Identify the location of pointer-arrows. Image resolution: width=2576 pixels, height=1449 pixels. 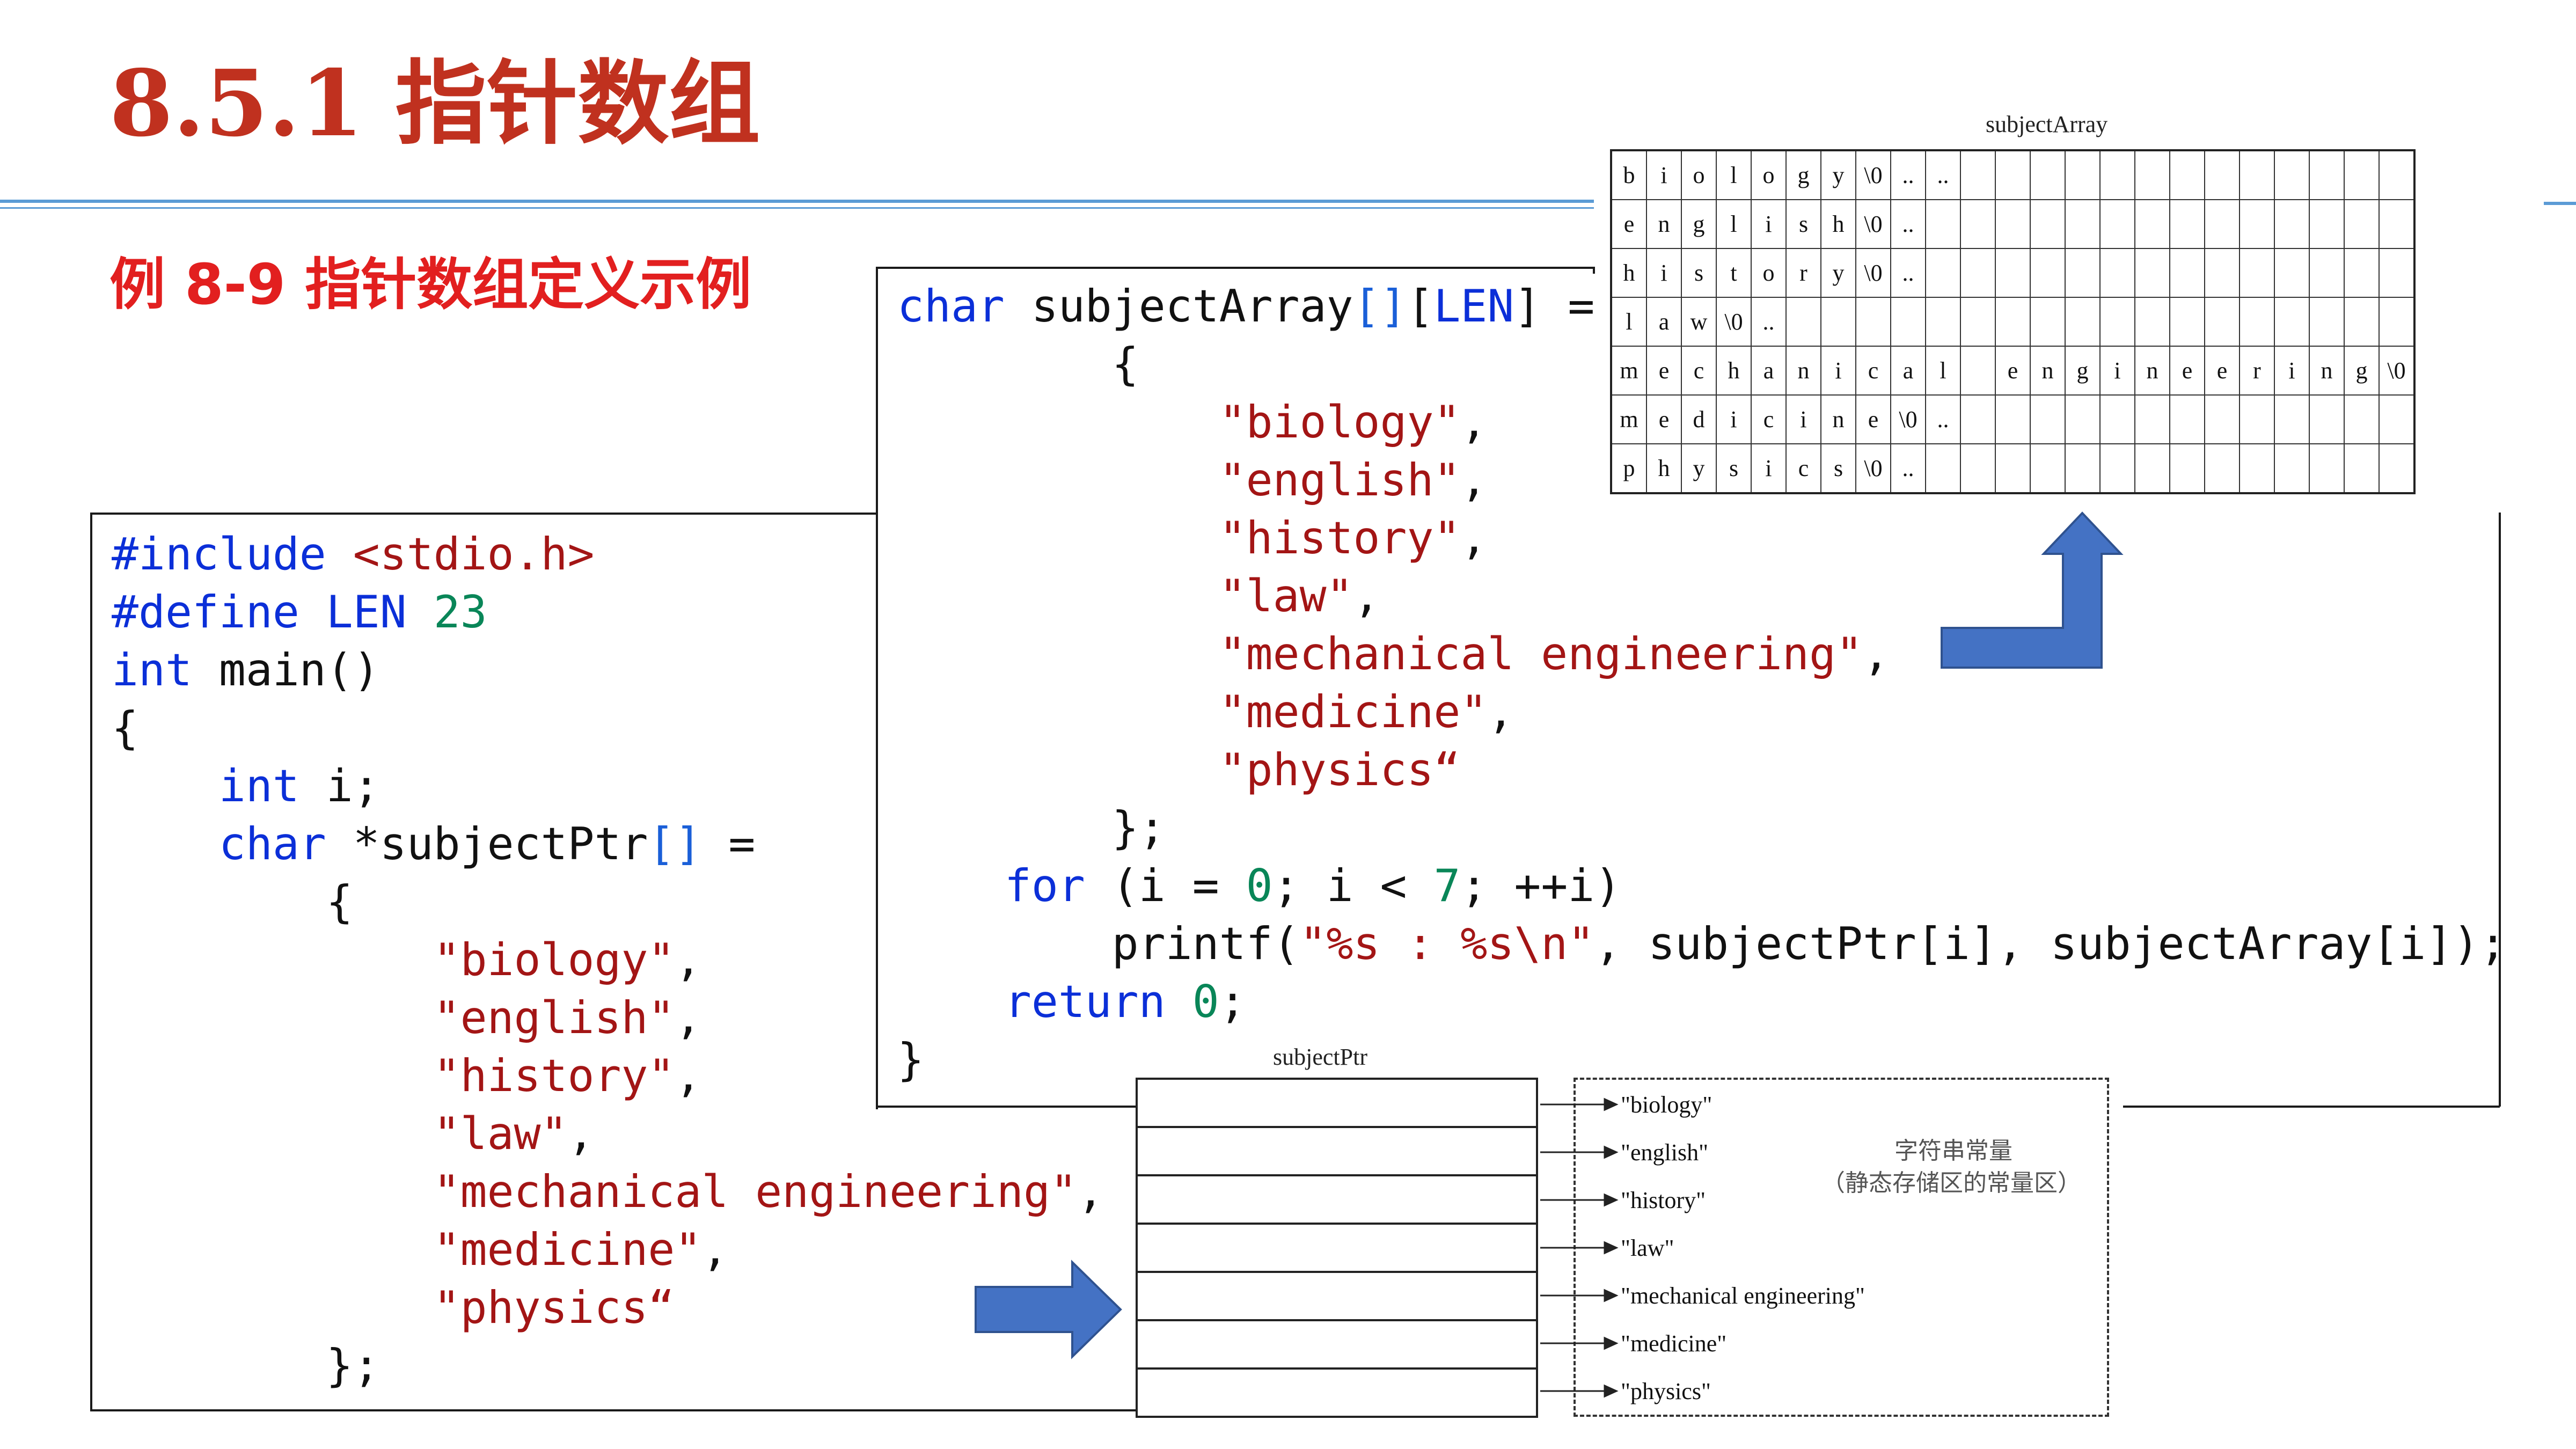
(1579, 1247).